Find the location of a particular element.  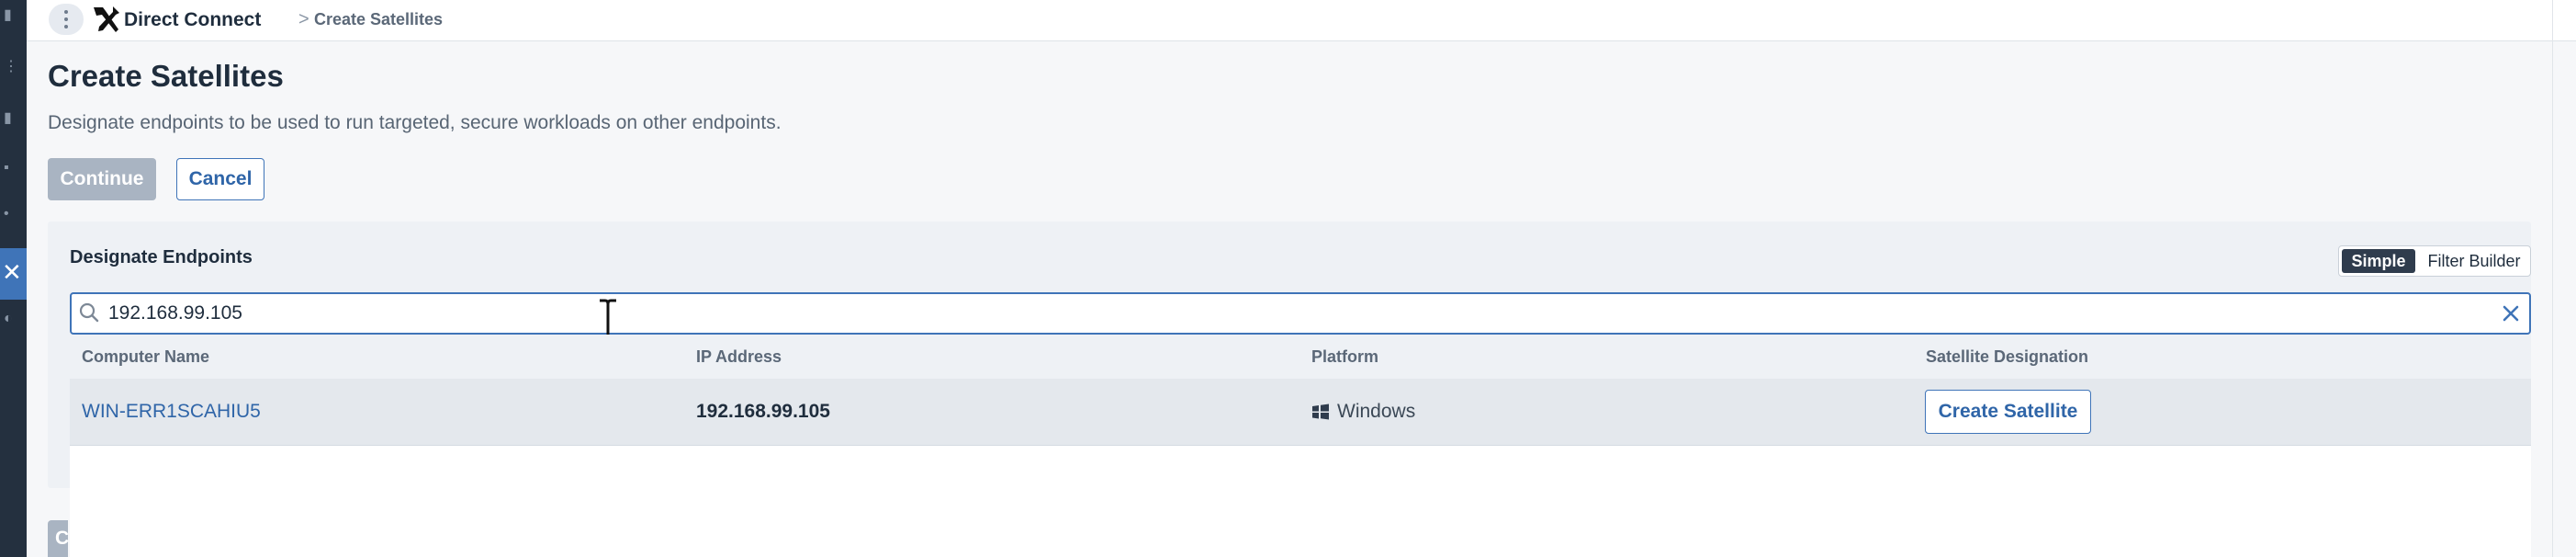

partial-continue-button: C is located at coordinates (59, 538).